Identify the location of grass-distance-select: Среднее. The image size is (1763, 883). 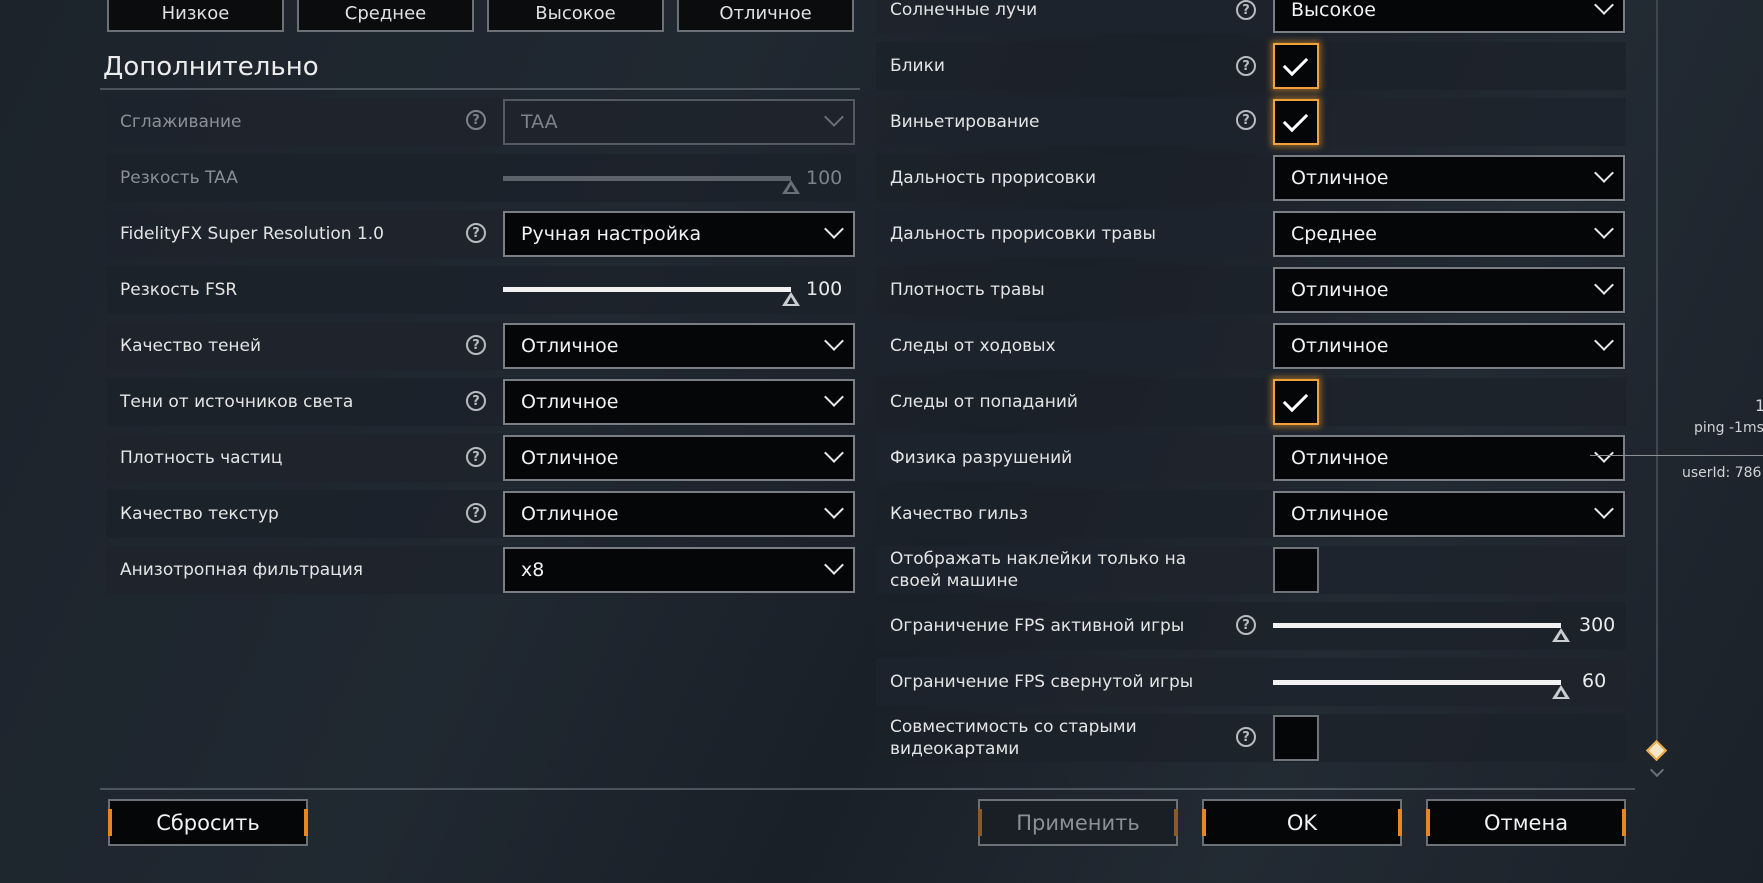
(1449, 234).